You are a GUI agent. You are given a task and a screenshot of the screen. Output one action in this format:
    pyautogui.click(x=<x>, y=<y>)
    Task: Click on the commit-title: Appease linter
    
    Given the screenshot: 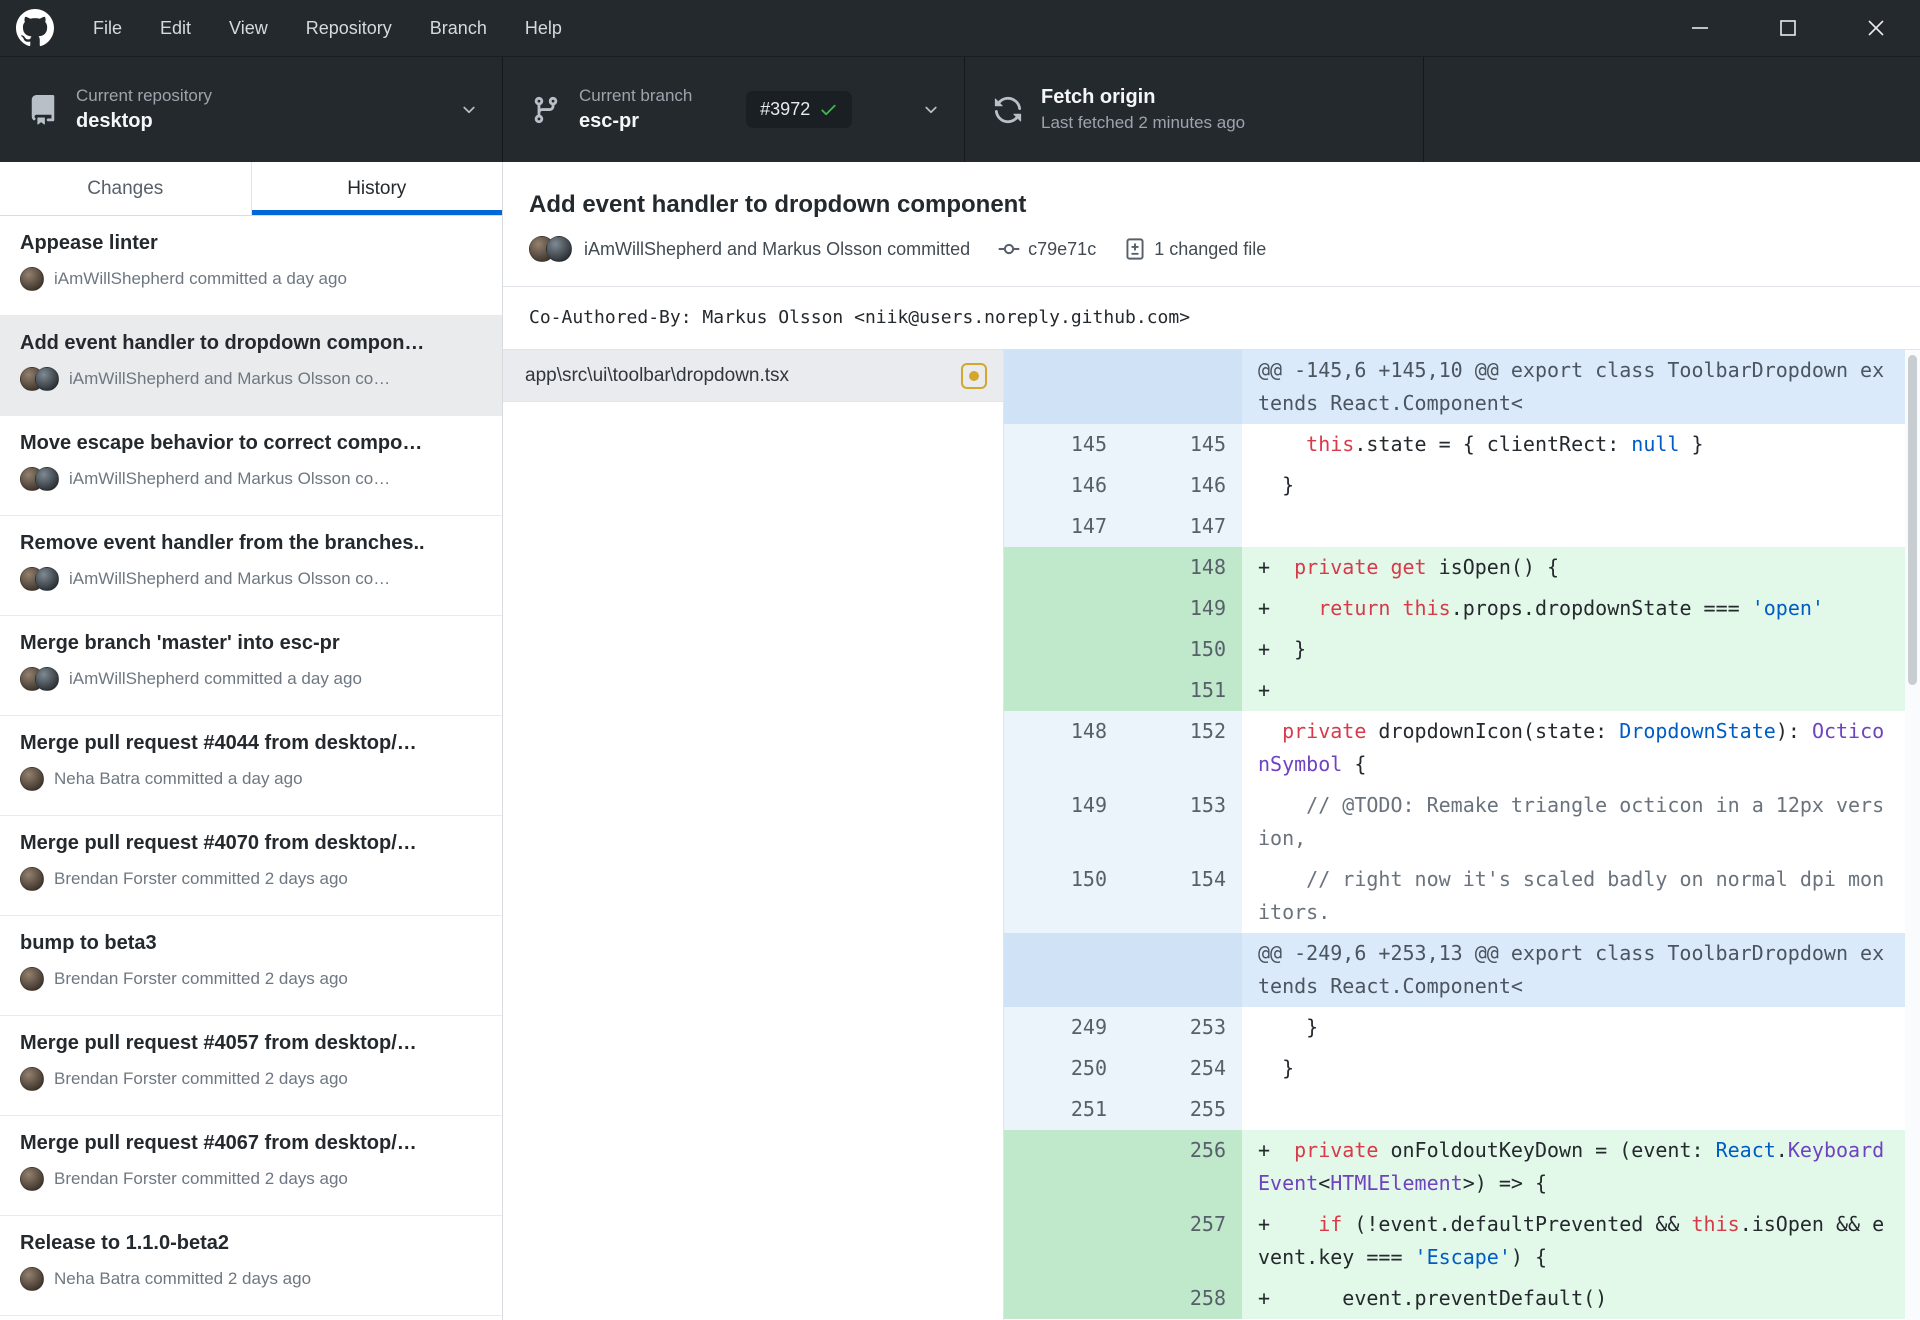 What is the action you would take?
    pyautogui.click(x=89, y=243)
    